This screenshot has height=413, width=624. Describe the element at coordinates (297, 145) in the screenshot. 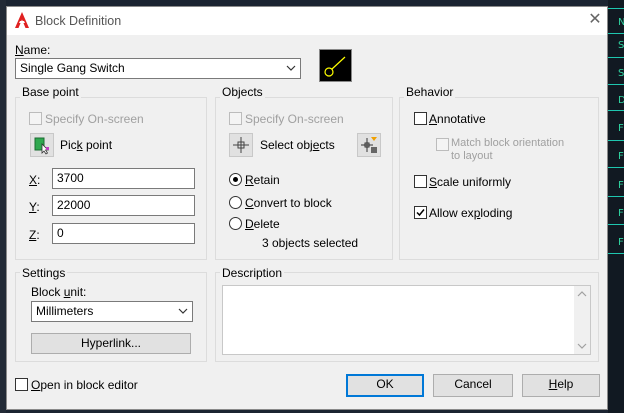

I see `select-objects-label: Select objects` at that location.